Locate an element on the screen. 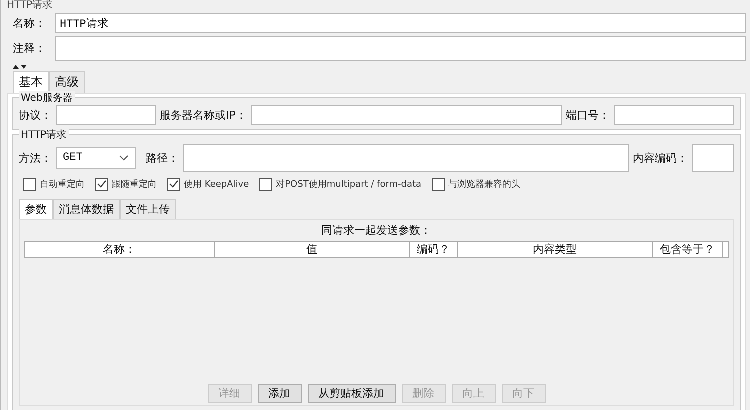 The image size is (750, 410). comment-field is located at coordinates (400, 48).